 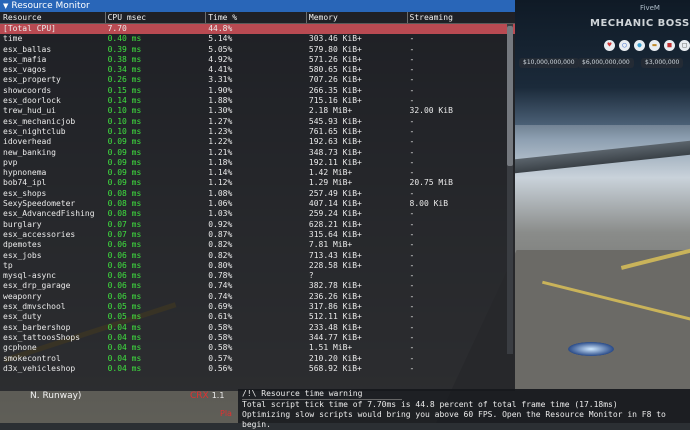 What do you see at coordinates (640, 23) in the screenshot?
I see `job-title: MECHANIC BOSS` at bounding box center [640, 23].